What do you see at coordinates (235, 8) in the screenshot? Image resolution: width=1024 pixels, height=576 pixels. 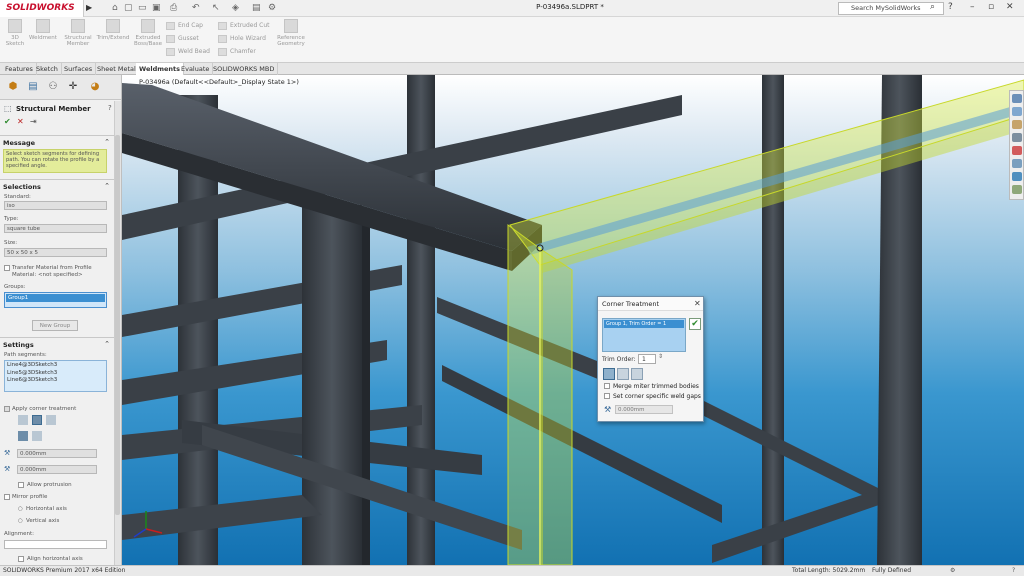 I see `rebuild-icon: ◈` at bounding box center [235, 8].